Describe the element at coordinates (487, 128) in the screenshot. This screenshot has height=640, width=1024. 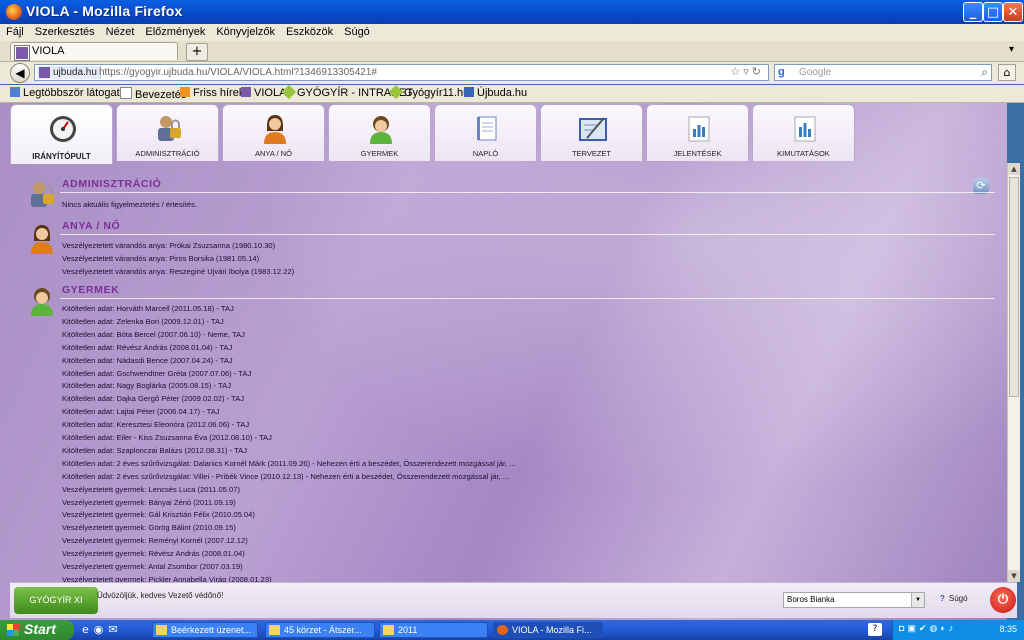
I see `notebook-icon` at that location.